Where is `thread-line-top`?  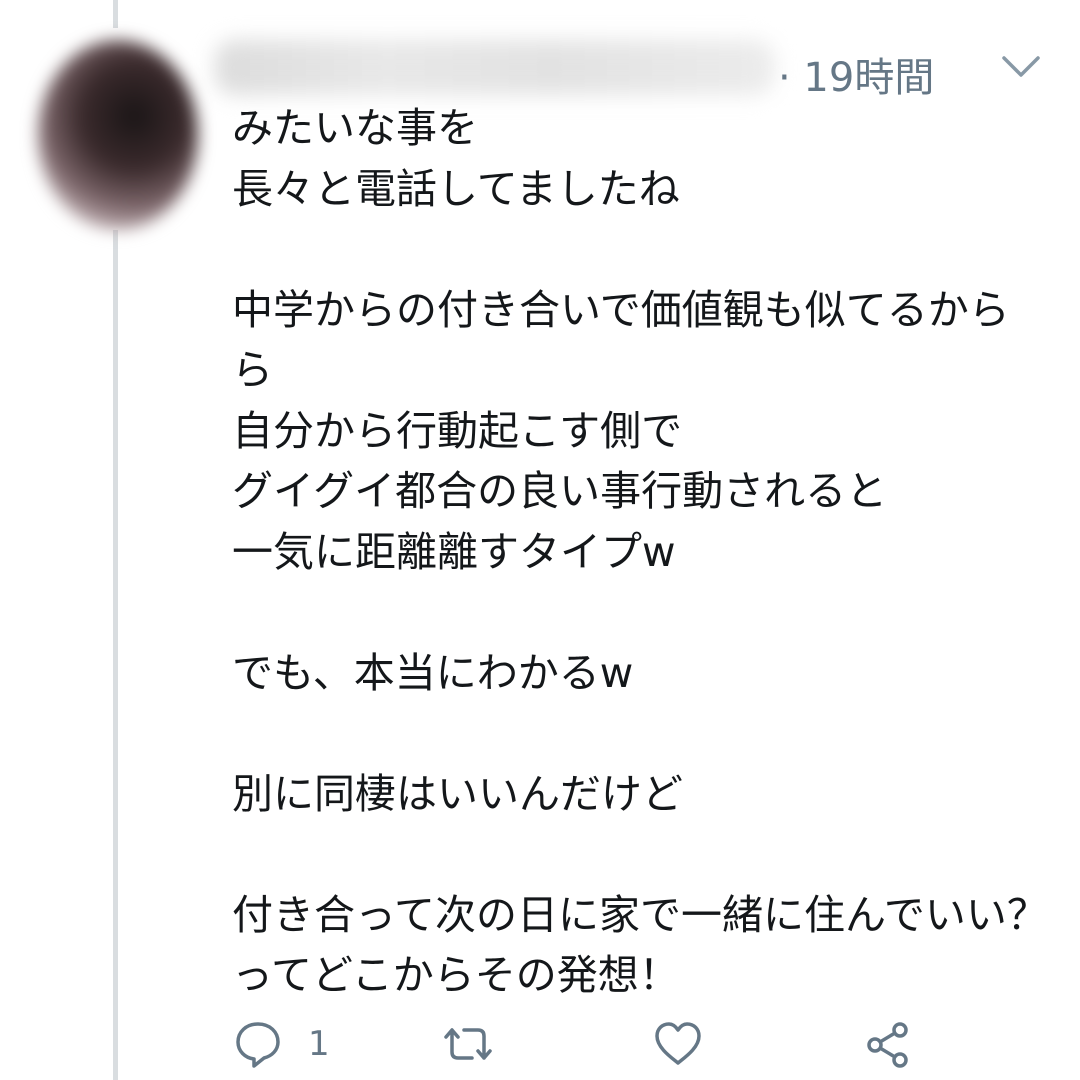 thread-line-top is located at coordinates (115, 14).